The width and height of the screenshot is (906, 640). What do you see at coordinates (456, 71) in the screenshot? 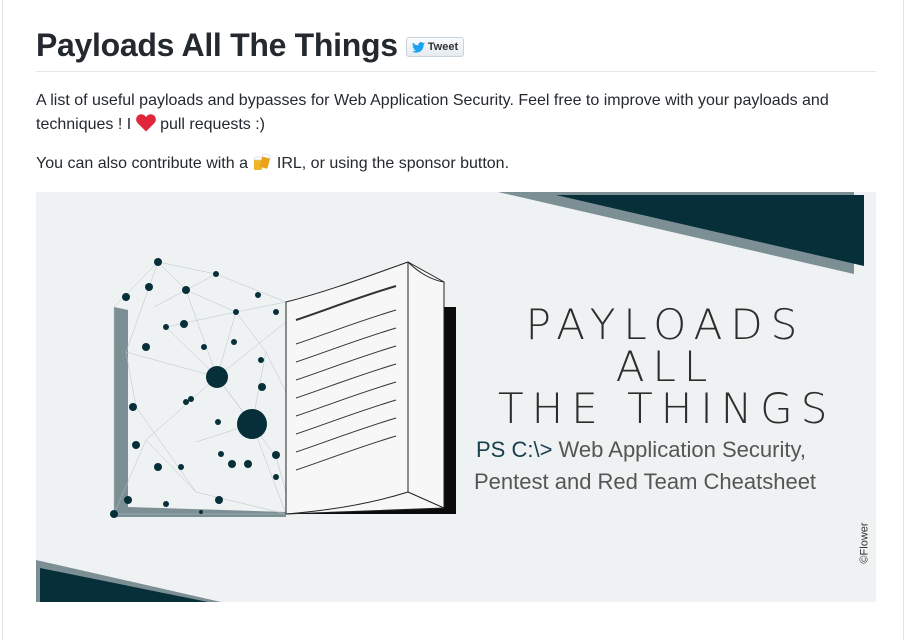
I see `title-divider` at bounding box center [456, 71].